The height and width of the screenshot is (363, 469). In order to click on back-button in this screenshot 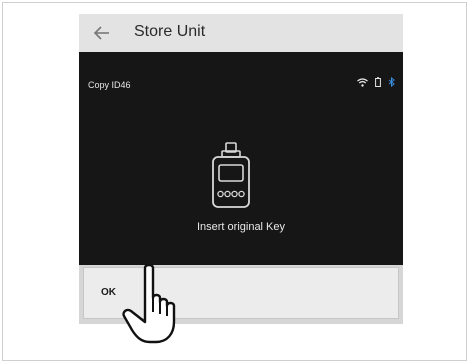, I will do `click(102, 33)`.